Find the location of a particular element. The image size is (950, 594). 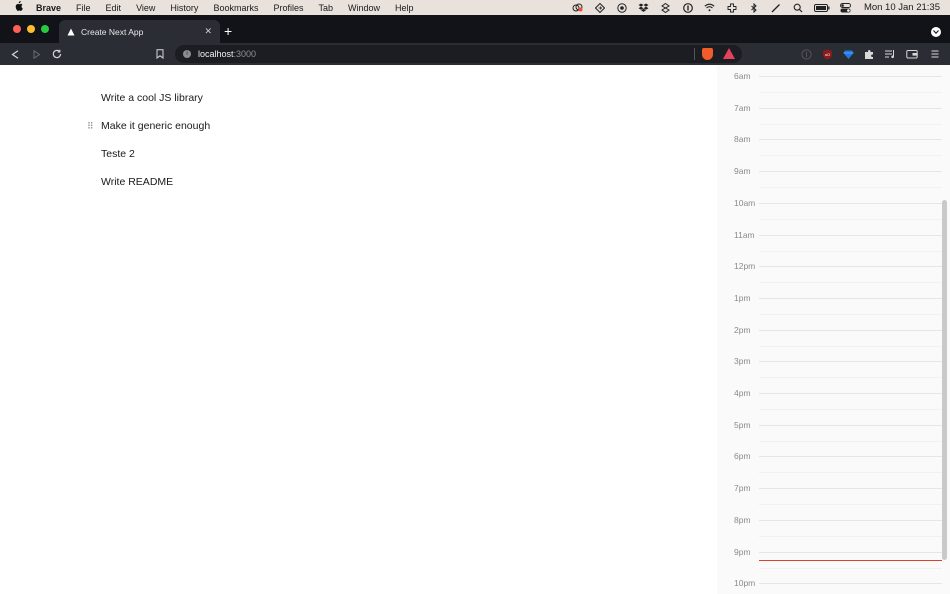

site-info-icon: i is located at coordinates (187, 54).